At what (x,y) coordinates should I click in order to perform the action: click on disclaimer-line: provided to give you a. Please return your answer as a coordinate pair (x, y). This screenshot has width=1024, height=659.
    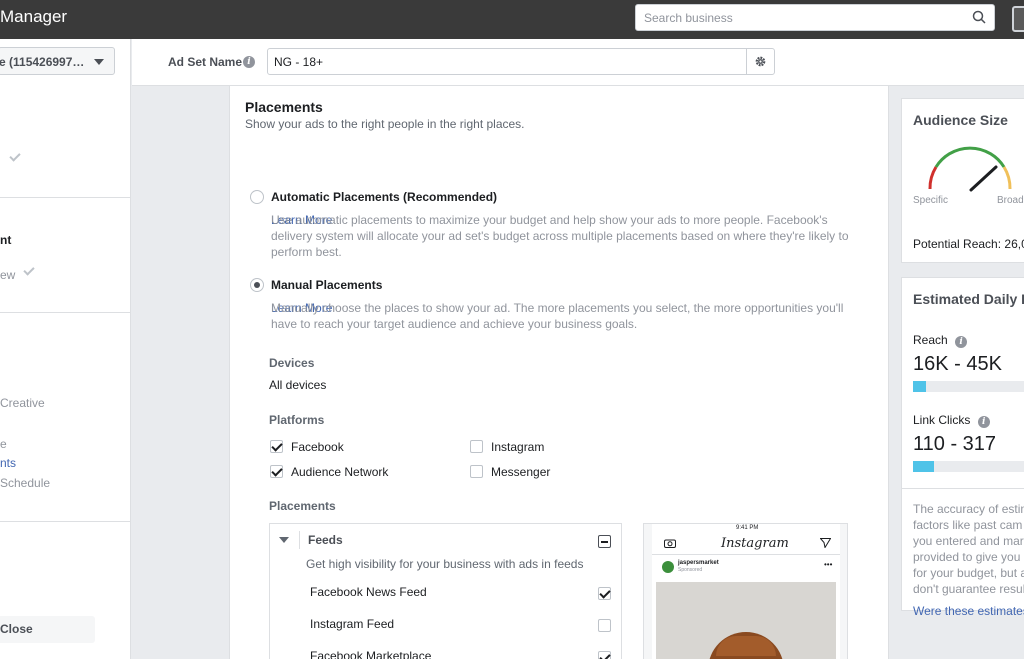
    Looking at the image, I should click on (968, 557).